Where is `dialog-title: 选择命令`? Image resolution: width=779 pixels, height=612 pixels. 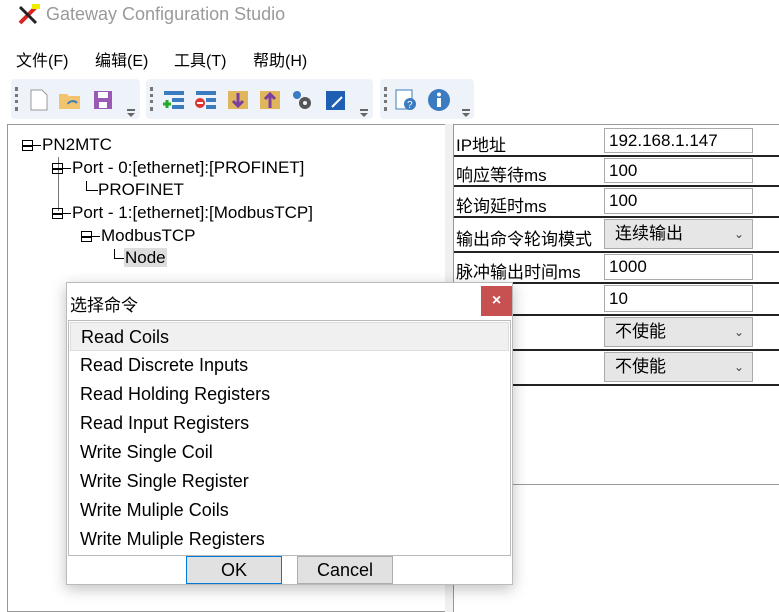 dialog-title: 选择命令 is located at coordinates (104, 305).